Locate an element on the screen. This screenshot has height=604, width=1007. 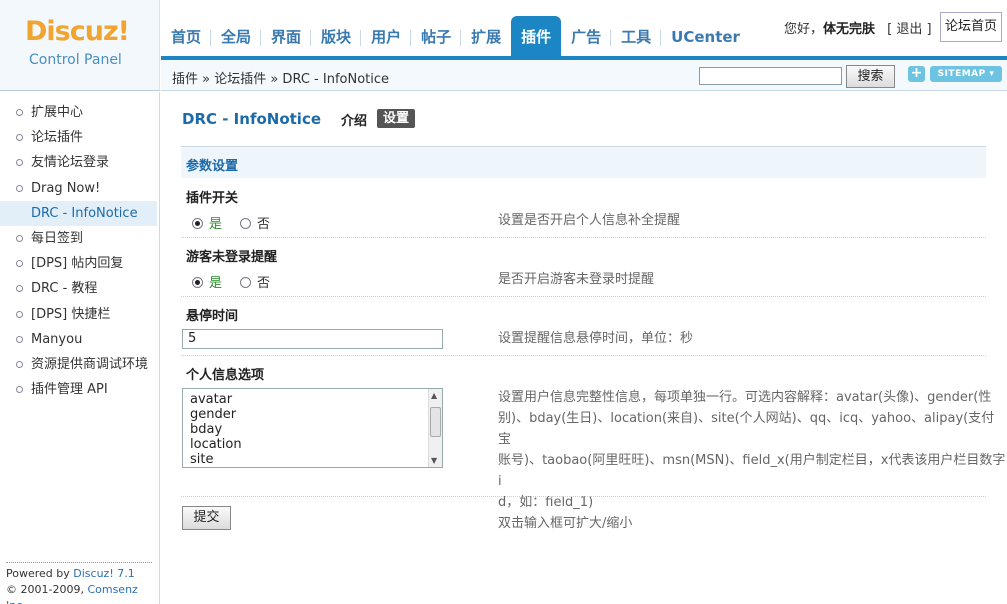
plugin-switch-label: 插件开关 is located at coordinates (212, 198).